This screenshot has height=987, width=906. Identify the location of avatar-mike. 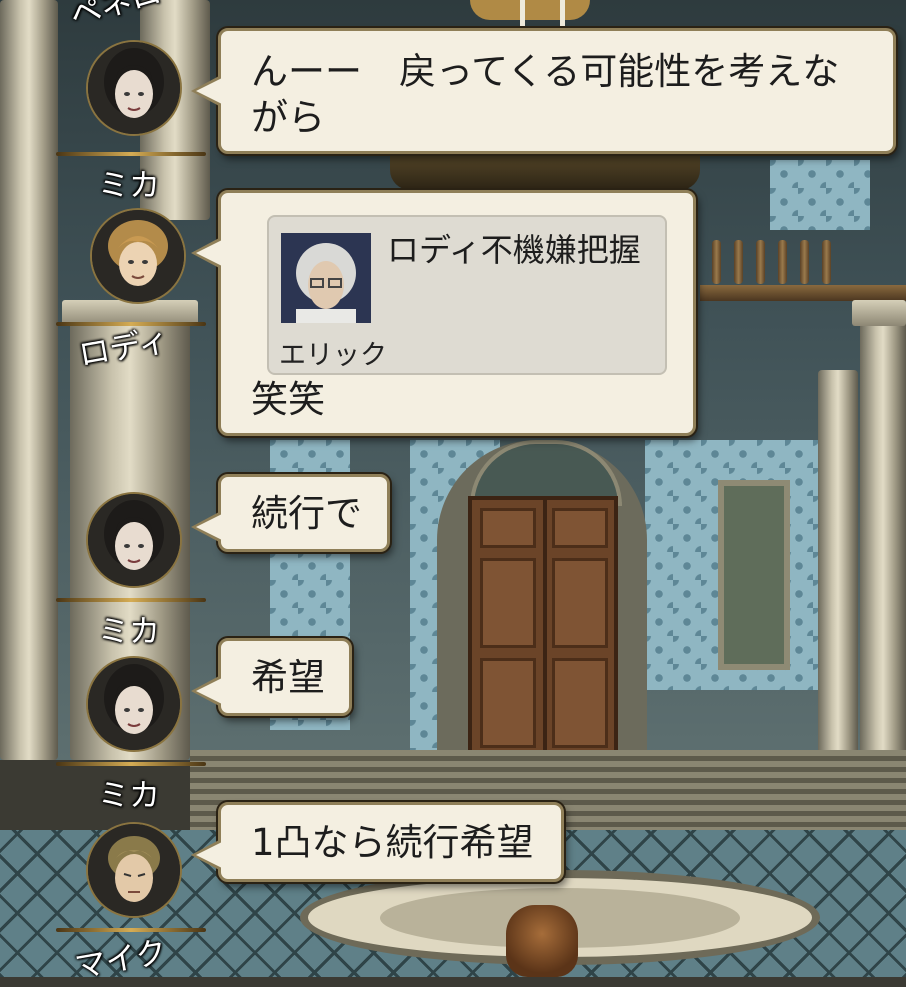
(134, 870).